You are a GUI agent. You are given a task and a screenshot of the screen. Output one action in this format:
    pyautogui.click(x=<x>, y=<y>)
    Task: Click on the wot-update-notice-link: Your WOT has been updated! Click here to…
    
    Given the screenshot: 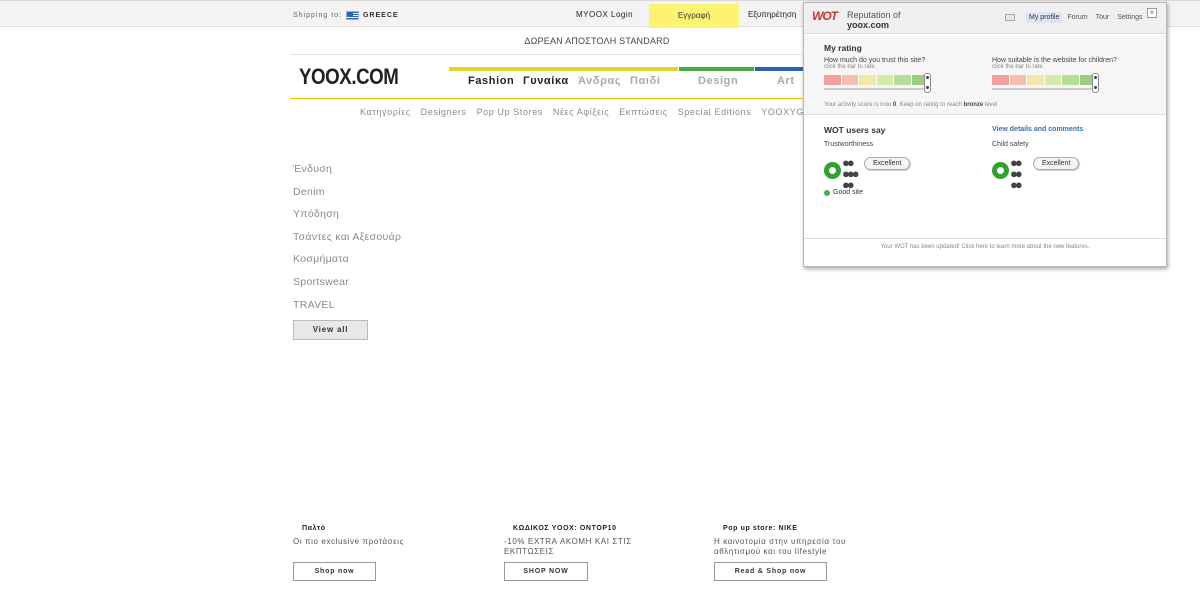 What is the action you would take?
    pyautogui.click(x=985, y=247)
    